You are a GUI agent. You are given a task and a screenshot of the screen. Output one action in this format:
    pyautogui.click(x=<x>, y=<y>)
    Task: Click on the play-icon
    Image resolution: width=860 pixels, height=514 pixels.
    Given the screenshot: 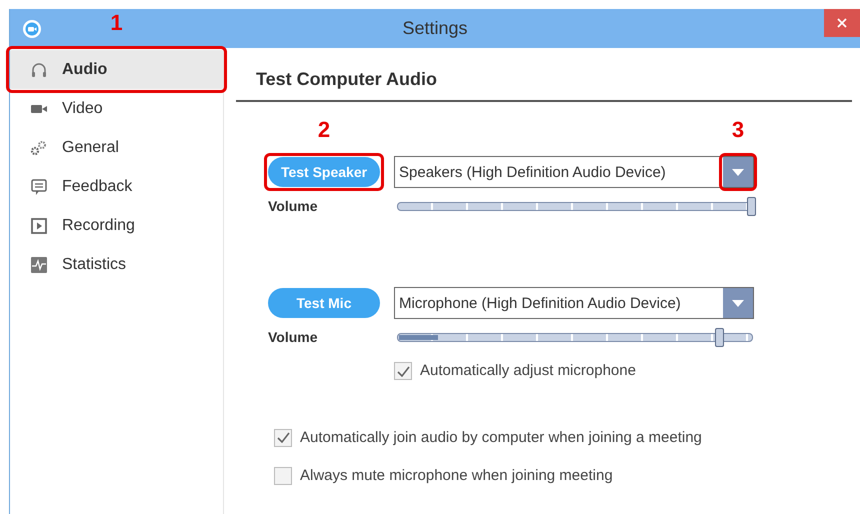 What is the action you would take?
    pyautogui.click(x=39, y=225)
    